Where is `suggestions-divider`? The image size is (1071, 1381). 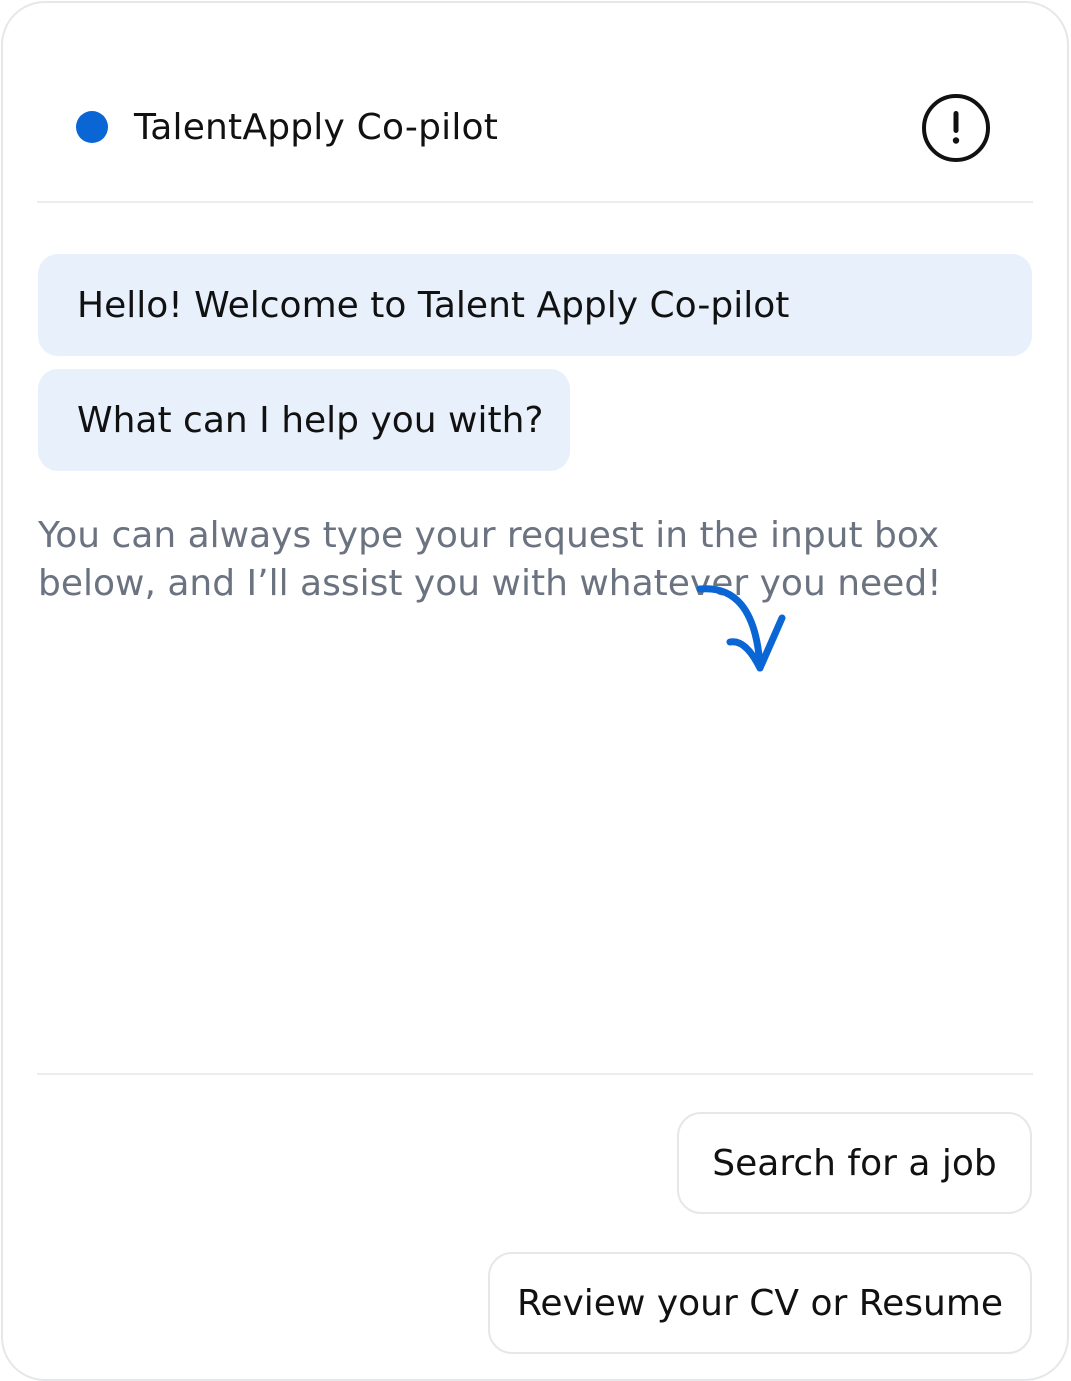
suggestions-divider is located at coordinates (535, 1074).